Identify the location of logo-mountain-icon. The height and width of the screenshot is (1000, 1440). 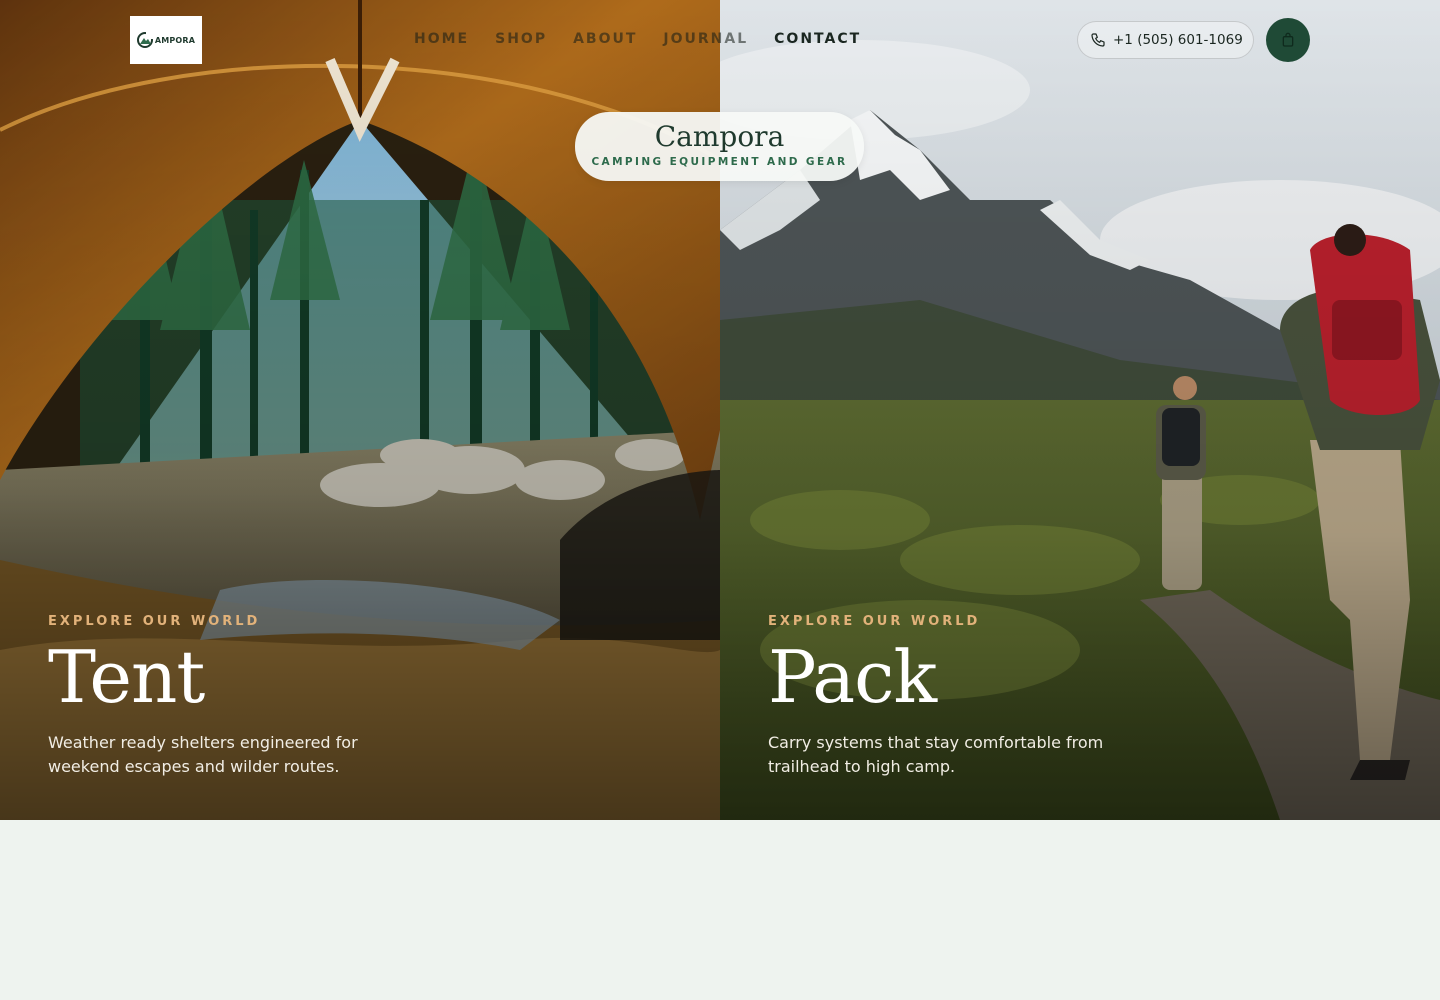
(144, 40).